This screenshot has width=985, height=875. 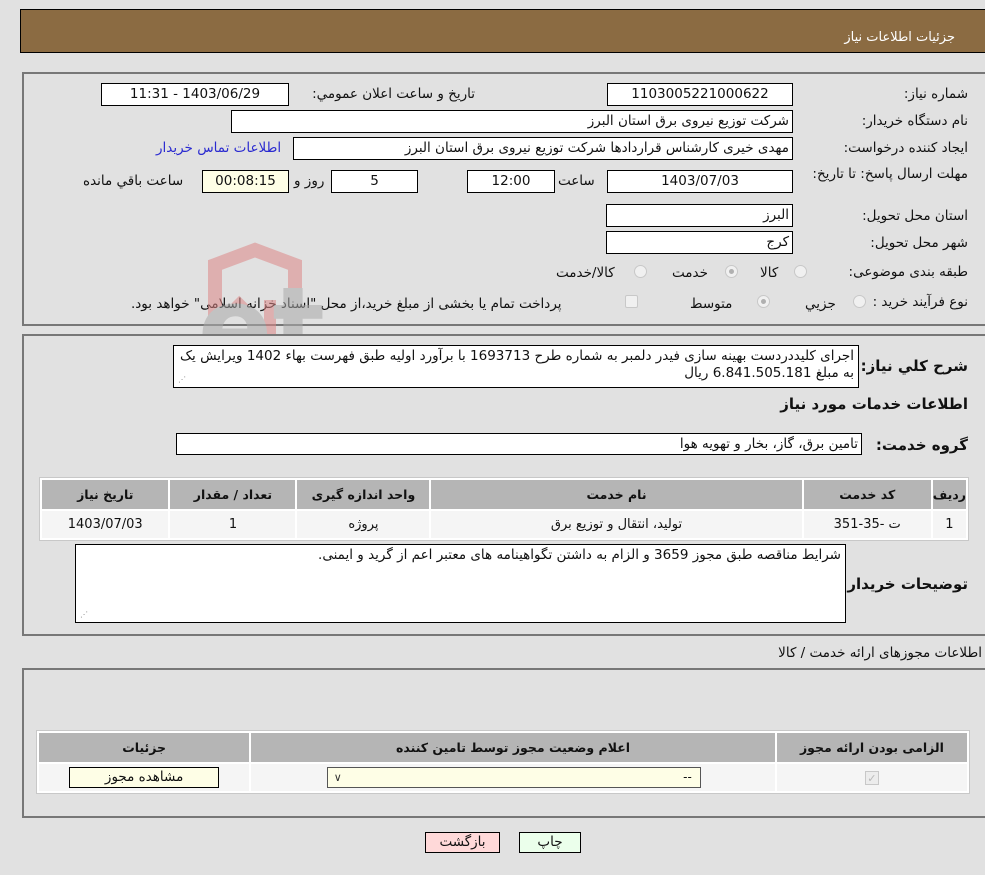 I want to click on service-group-field: تامین برق، گاز، بخار و تهویه هوا, so click(x=519, y=444).